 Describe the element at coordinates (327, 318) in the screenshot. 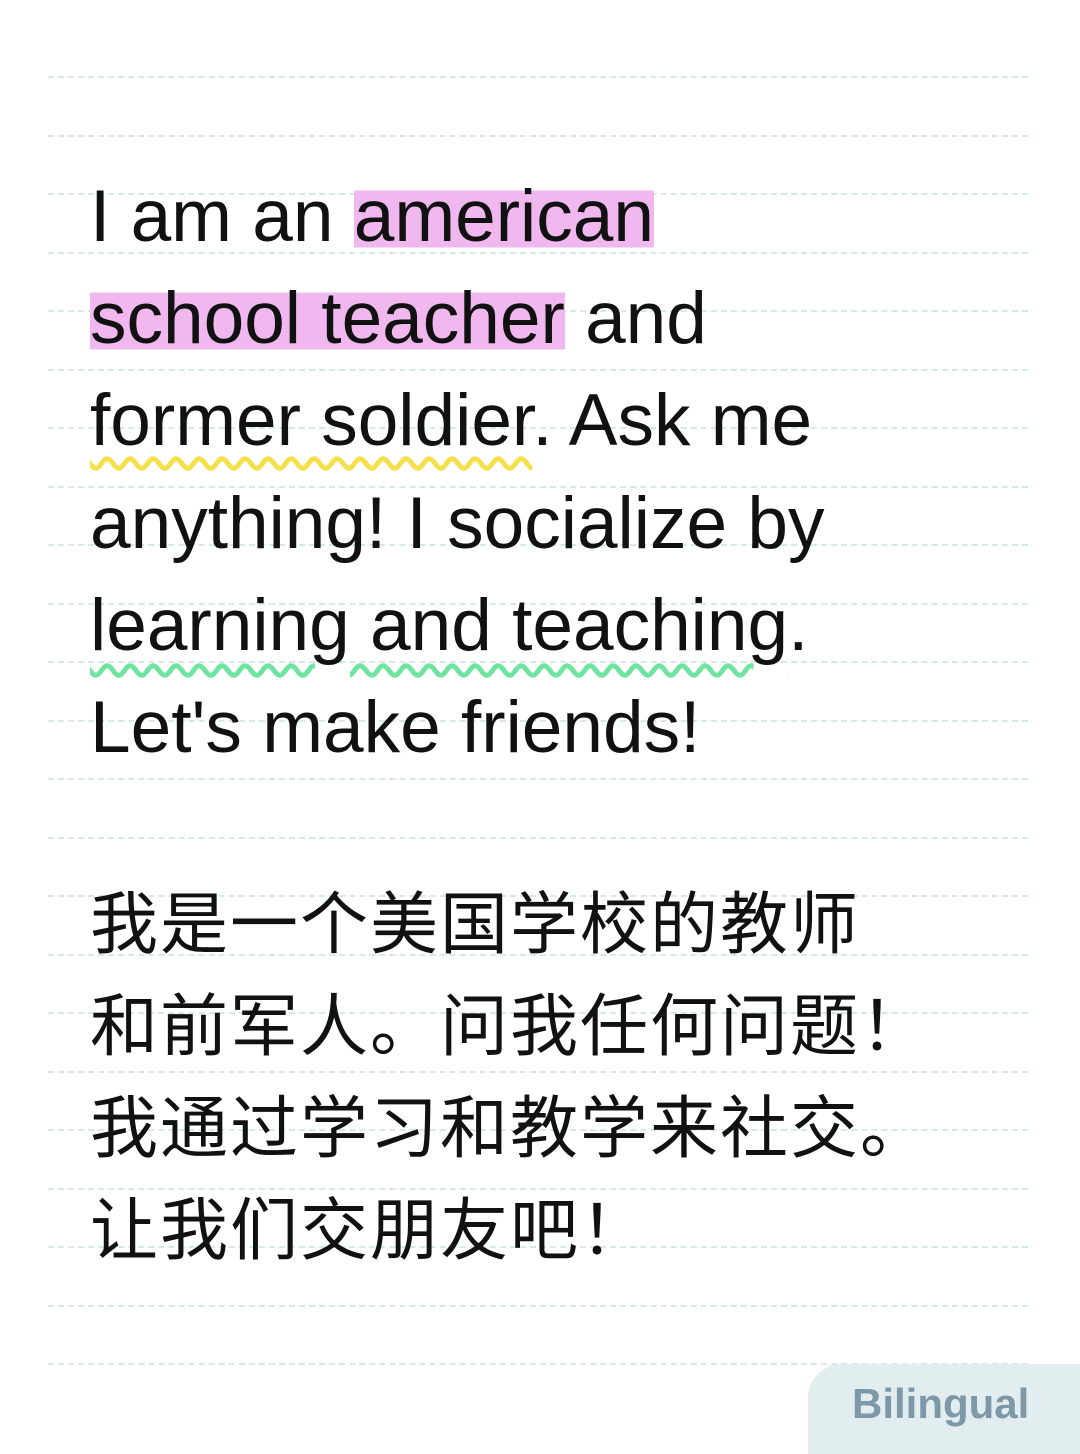

I see `highlight-school-teacher: school teacher` at that location.